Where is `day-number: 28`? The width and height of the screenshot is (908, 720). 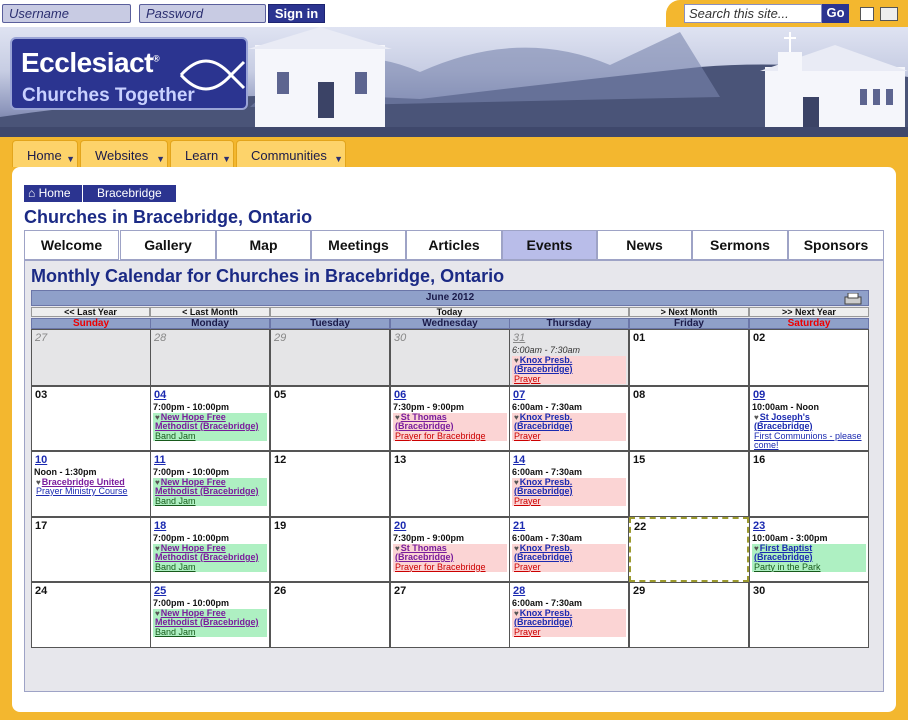 day-number: 28 is located at coordinates (519, 591).